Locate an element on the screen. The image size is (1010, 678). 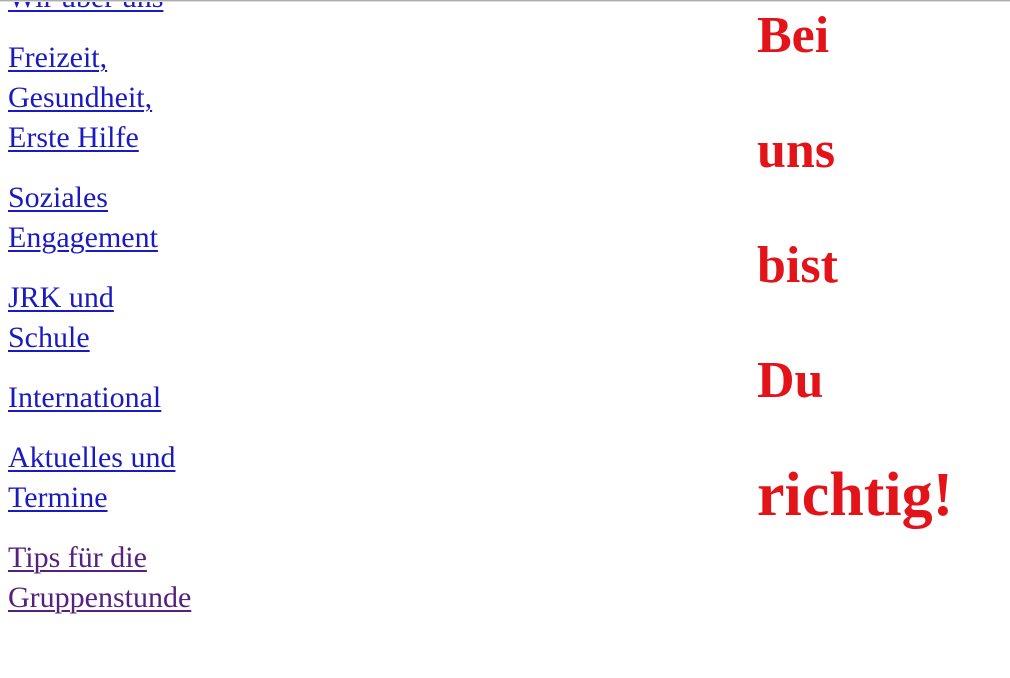
nav-block: Freizeit, Gesundheit, Erste Hilfe is located at coordinates (223, 98).